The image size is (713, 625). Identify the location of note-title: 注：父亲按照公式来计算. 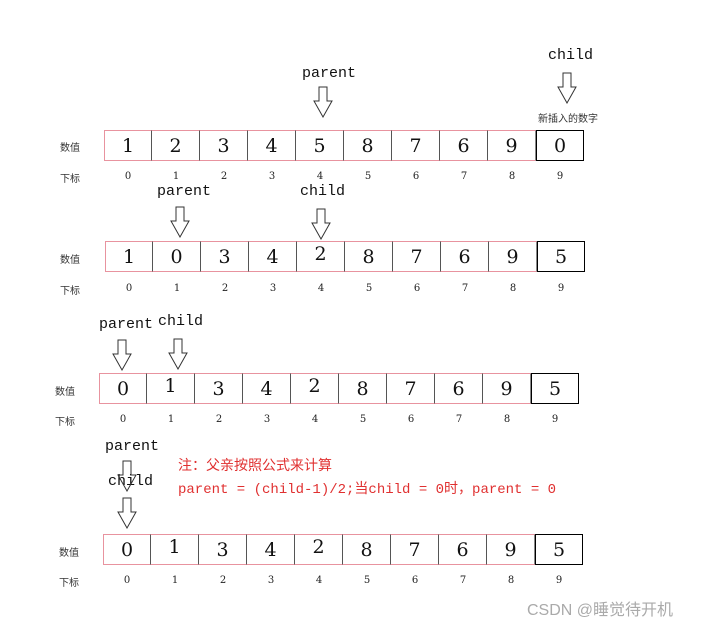
(255, 466).